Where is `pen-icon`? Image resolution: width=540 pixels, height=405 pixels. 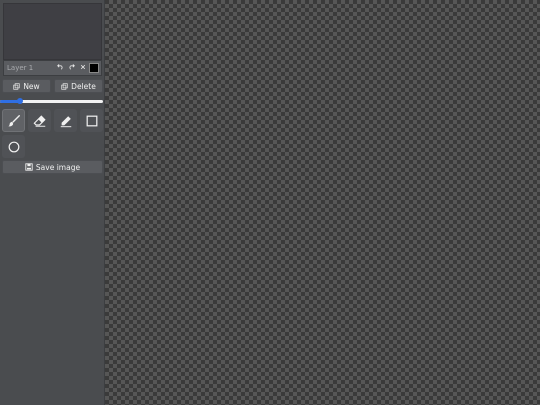 pen-icon is located at coordinates (65, 121).